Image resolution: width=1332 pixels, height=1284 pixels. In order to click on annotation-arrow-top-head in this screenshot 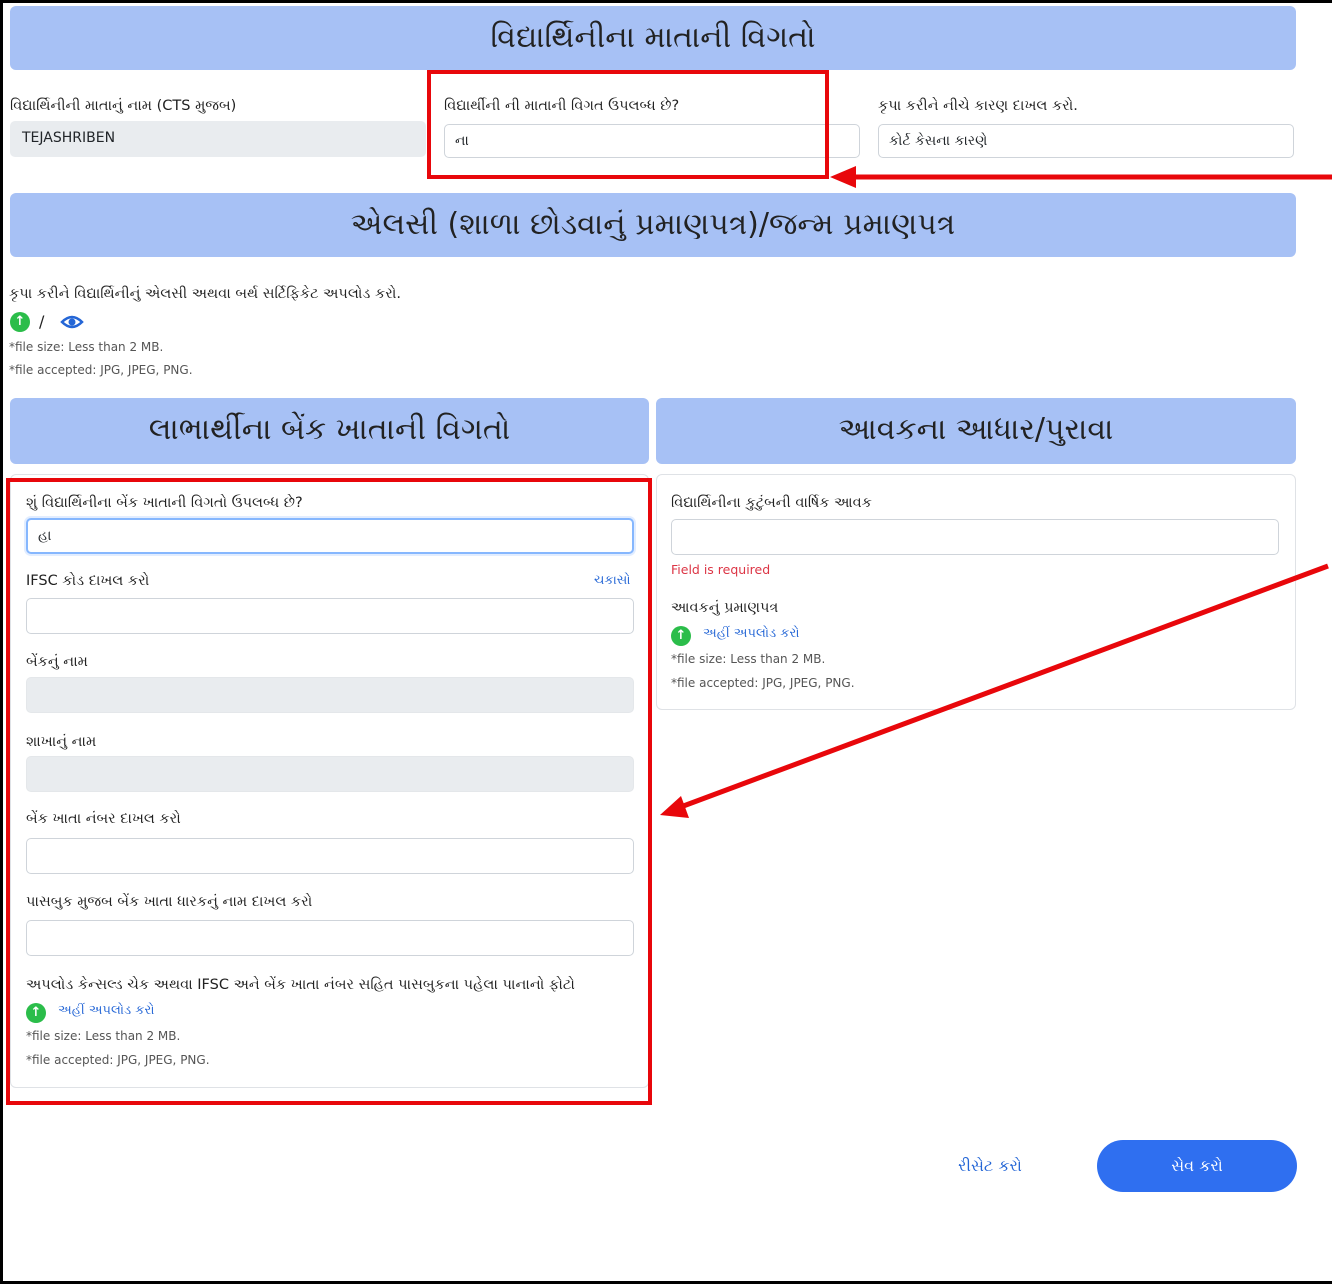, I will do `click(843, 177)`.